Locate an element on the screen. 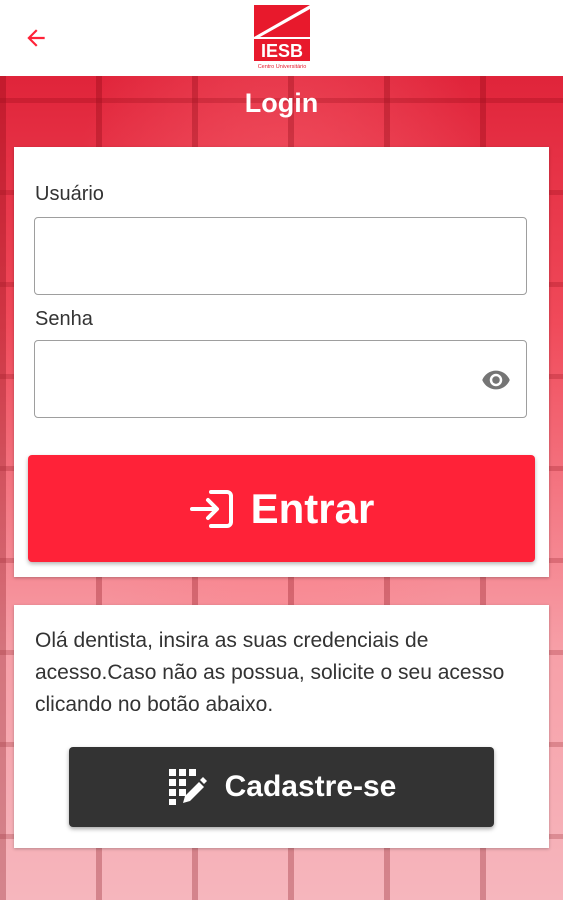 Image resolution: width=563 pixels, height=900 pixels. login-button: Entrar is located at coordinates (281, 508).